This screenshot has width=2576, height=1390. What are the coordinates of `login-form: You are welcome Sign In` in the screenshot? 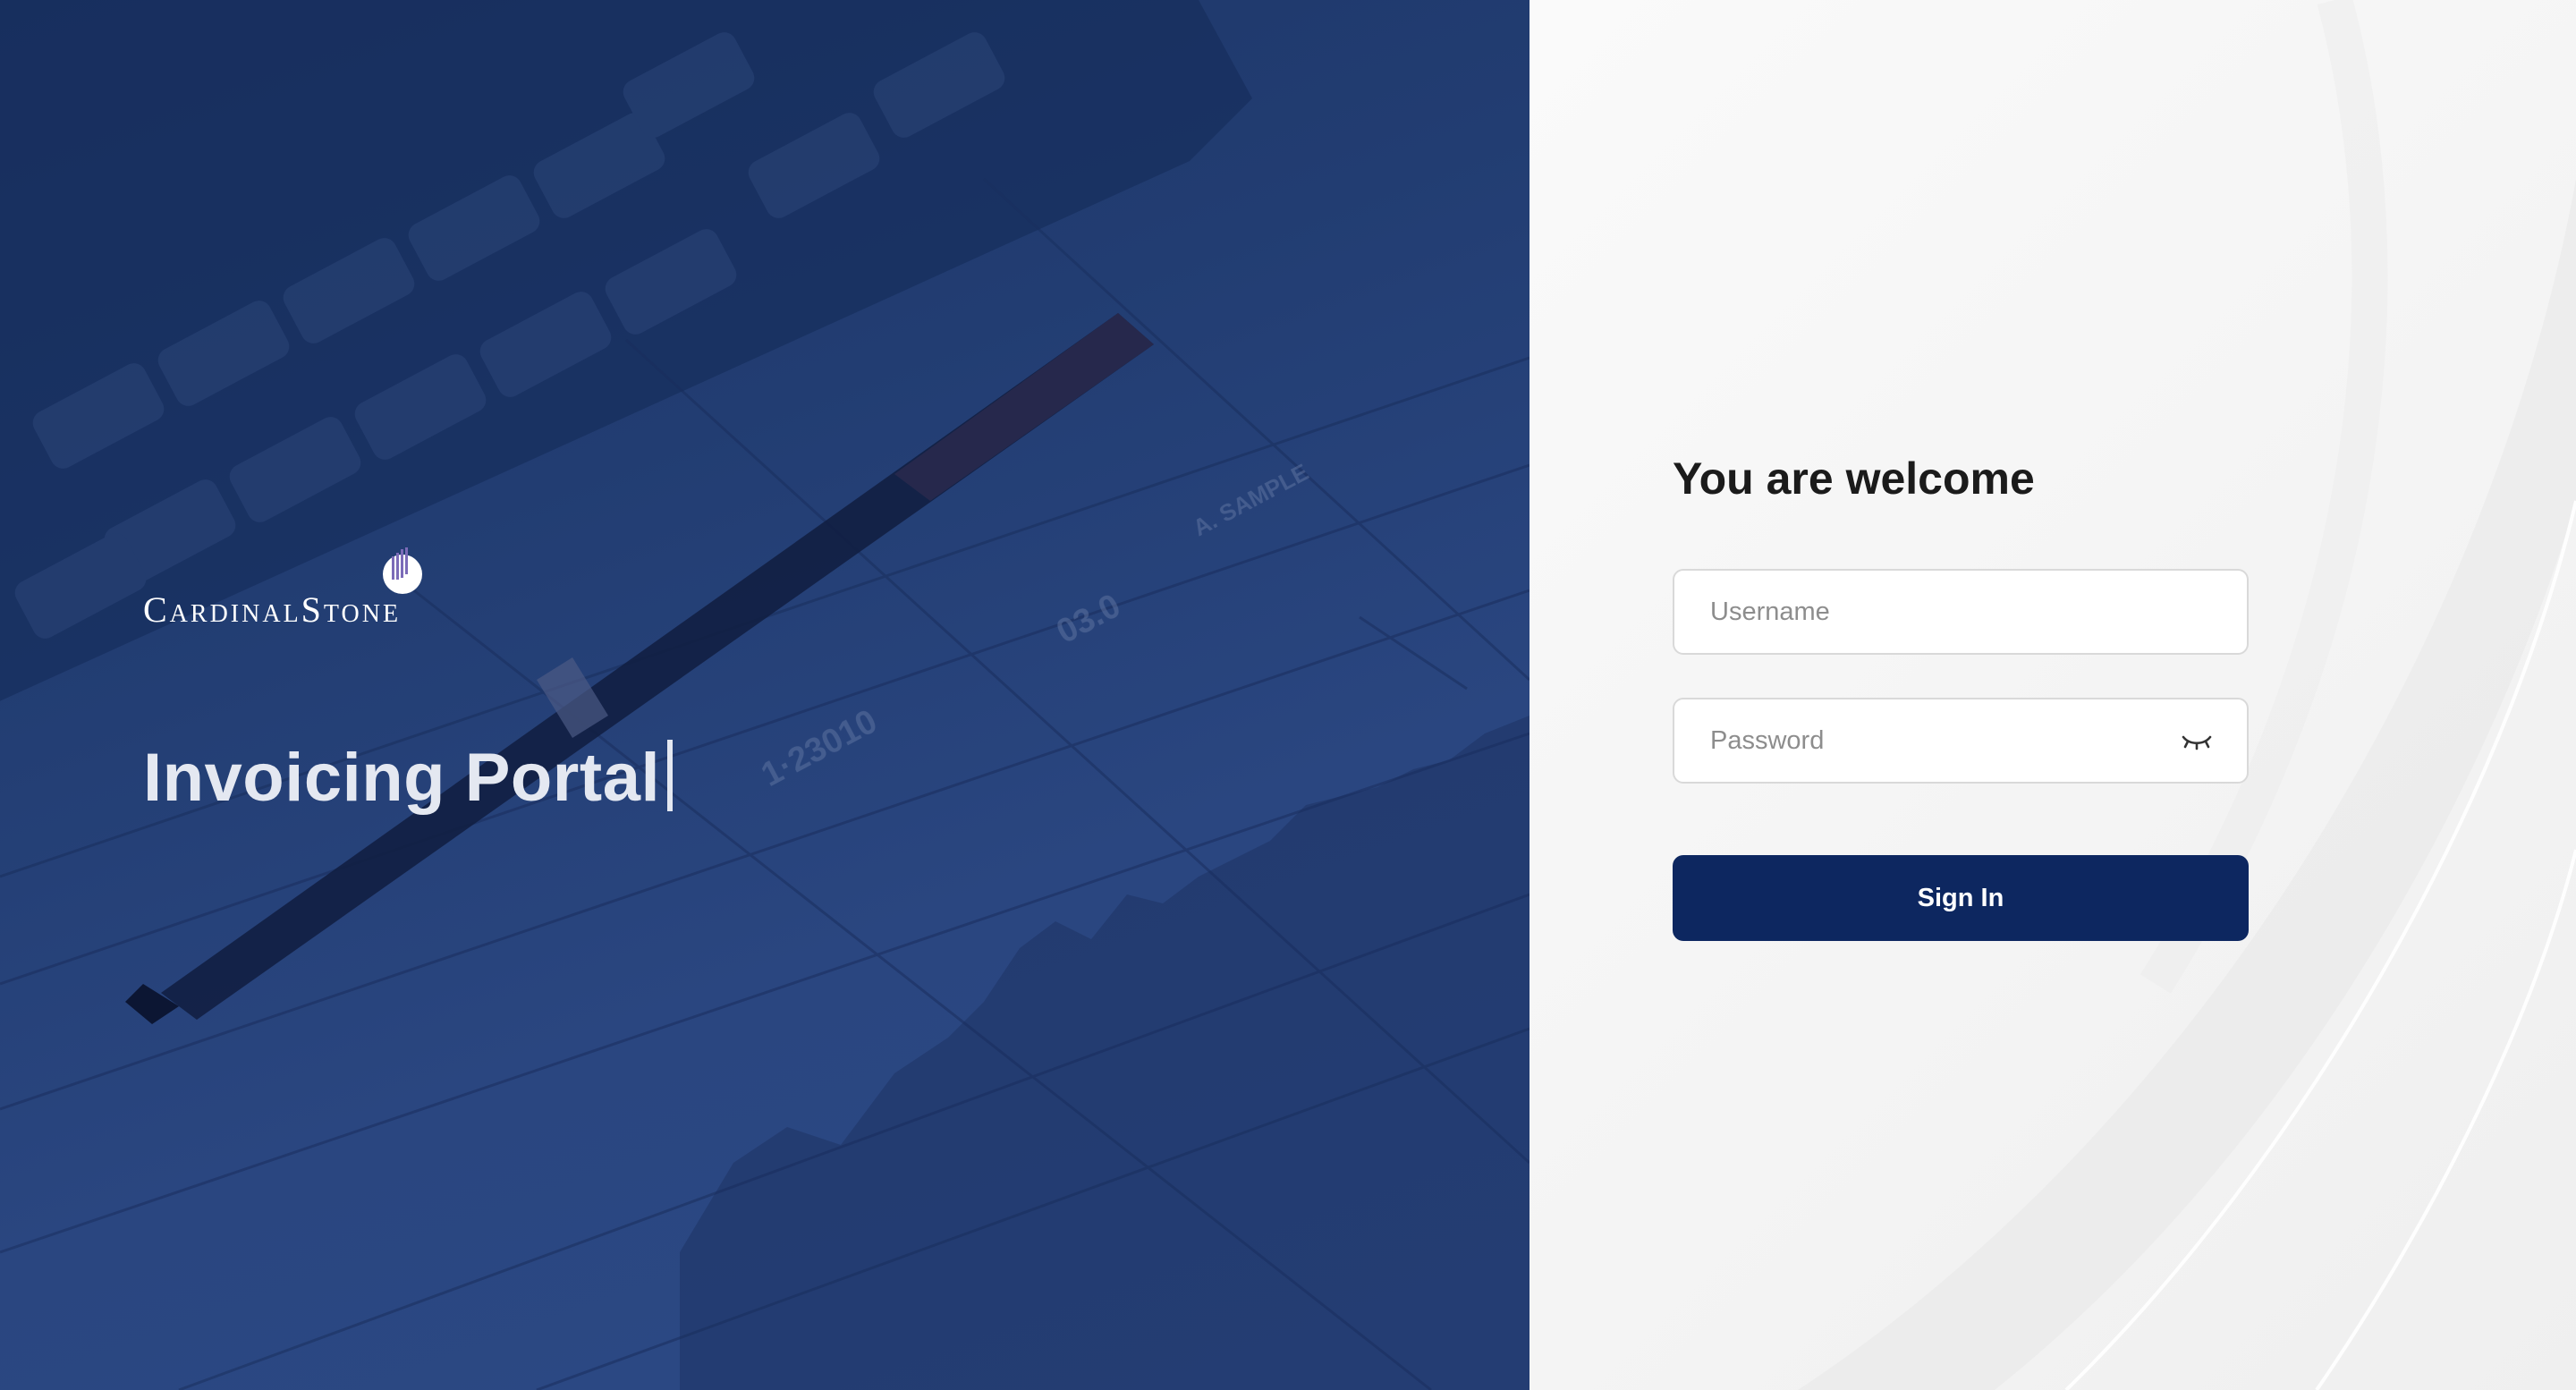 It's located at (1961, 694).